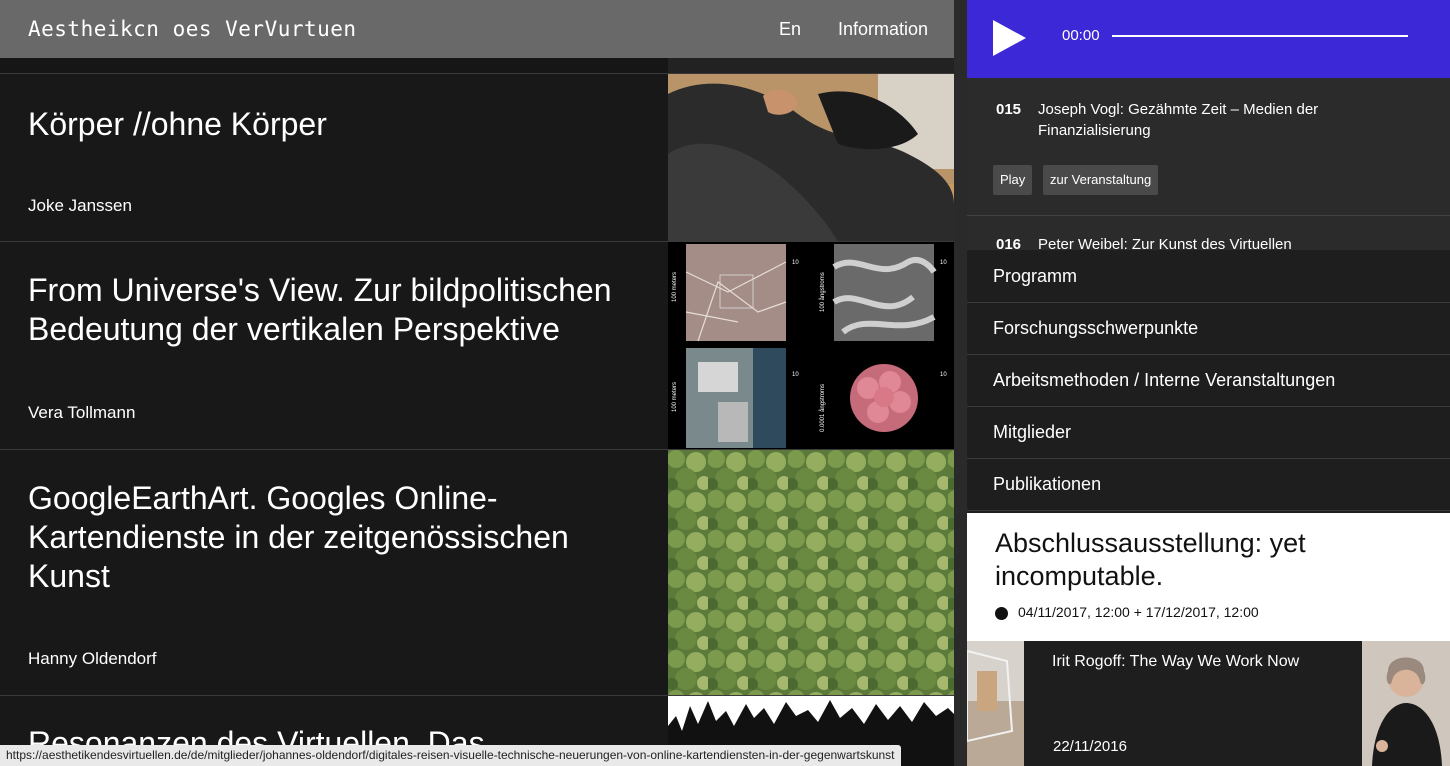 Image resolution: width=1450 pixels, height=766 pixels. Describe the element at coordinates (995, 703) in the screenshot. I see `event-image-left` at that location.